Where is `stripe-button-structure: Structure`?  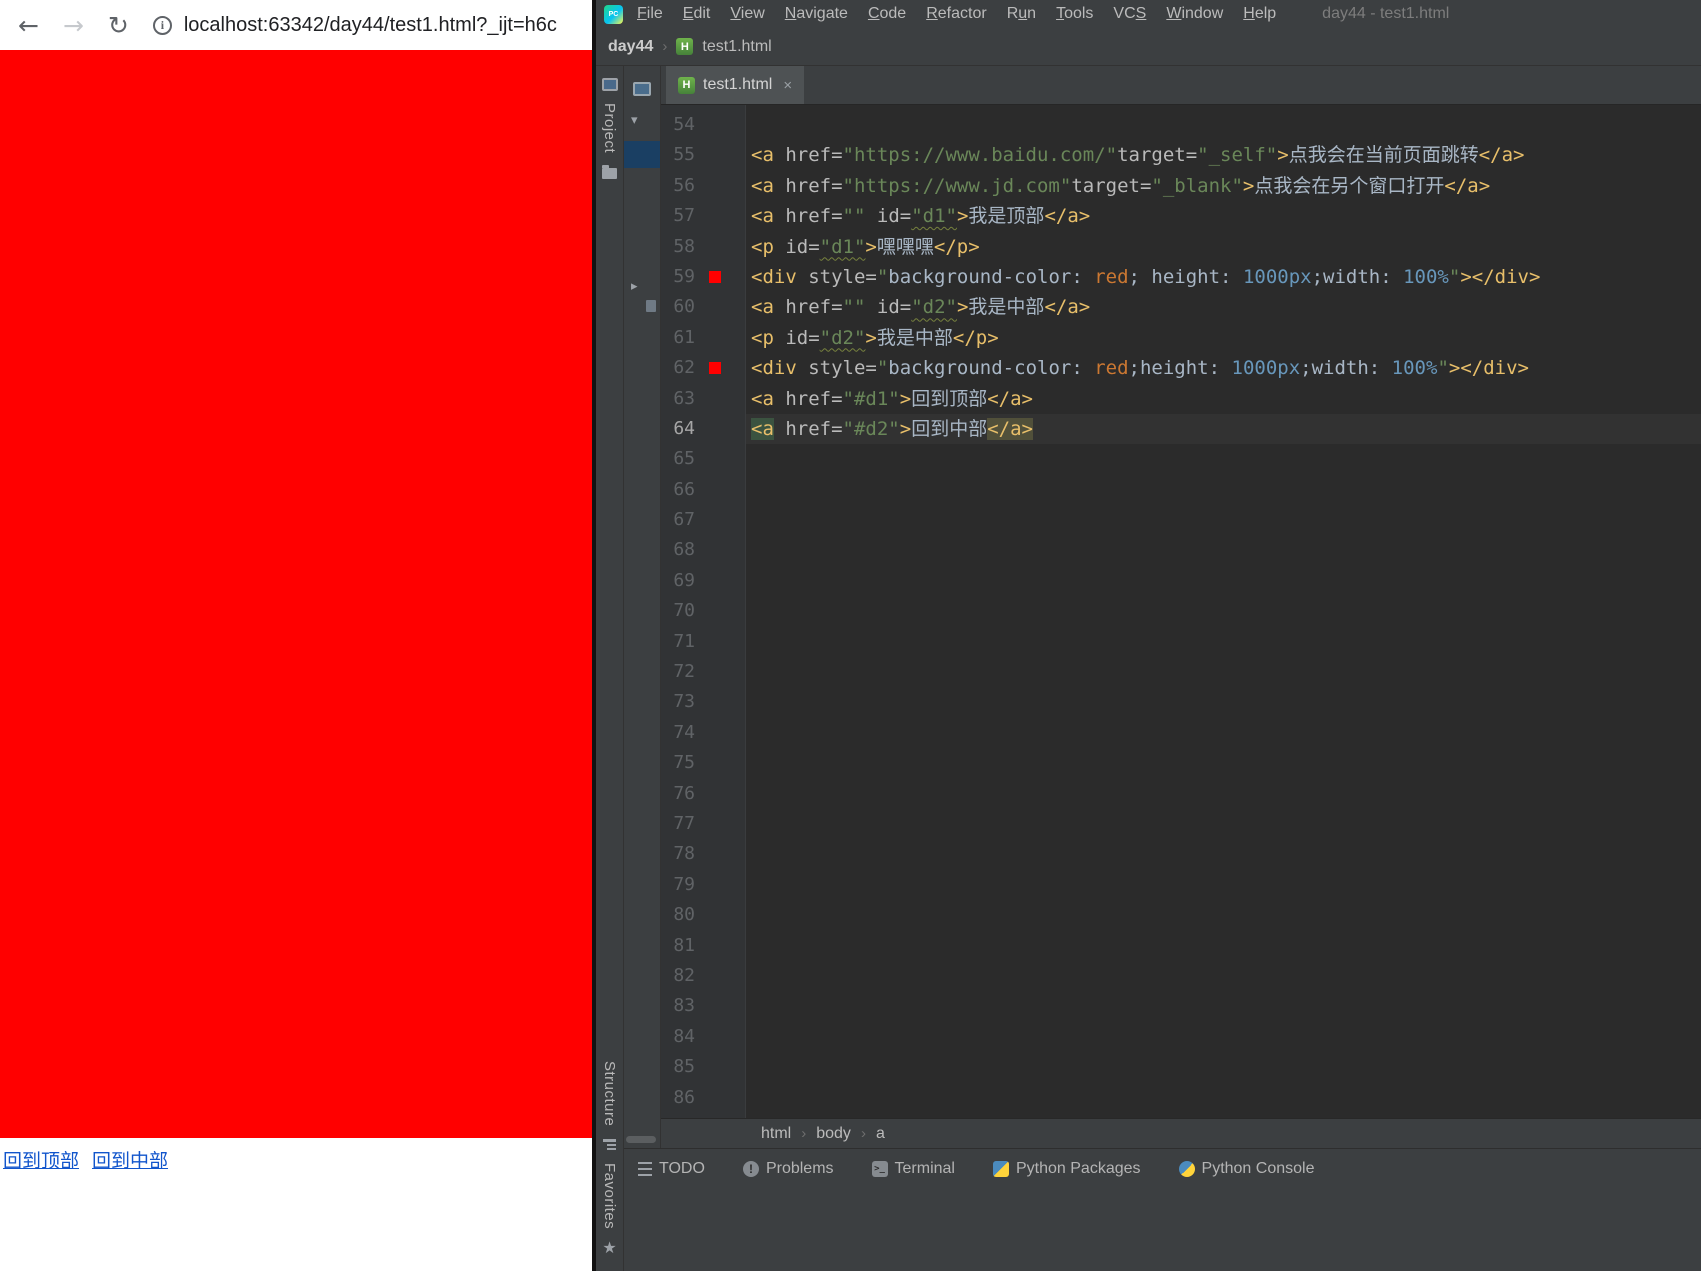 stripe-button-structure: Structure is located at coordinates (609, 1093).